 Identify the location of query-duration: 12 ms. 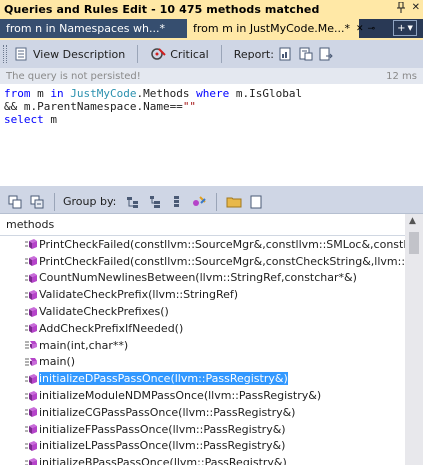
(401, 76).